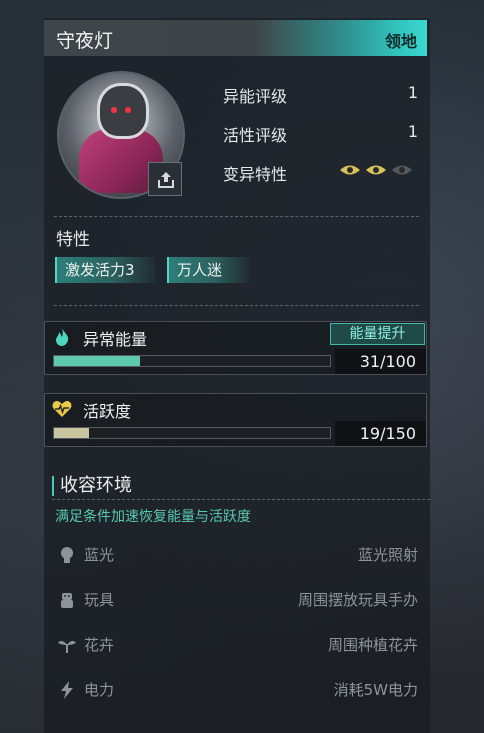 This screenshot has width=484, height=733. Describe the element at coordinates (372, 645) in the screenshot. I see `condition-requirement: 周围种植花卉` at that location.